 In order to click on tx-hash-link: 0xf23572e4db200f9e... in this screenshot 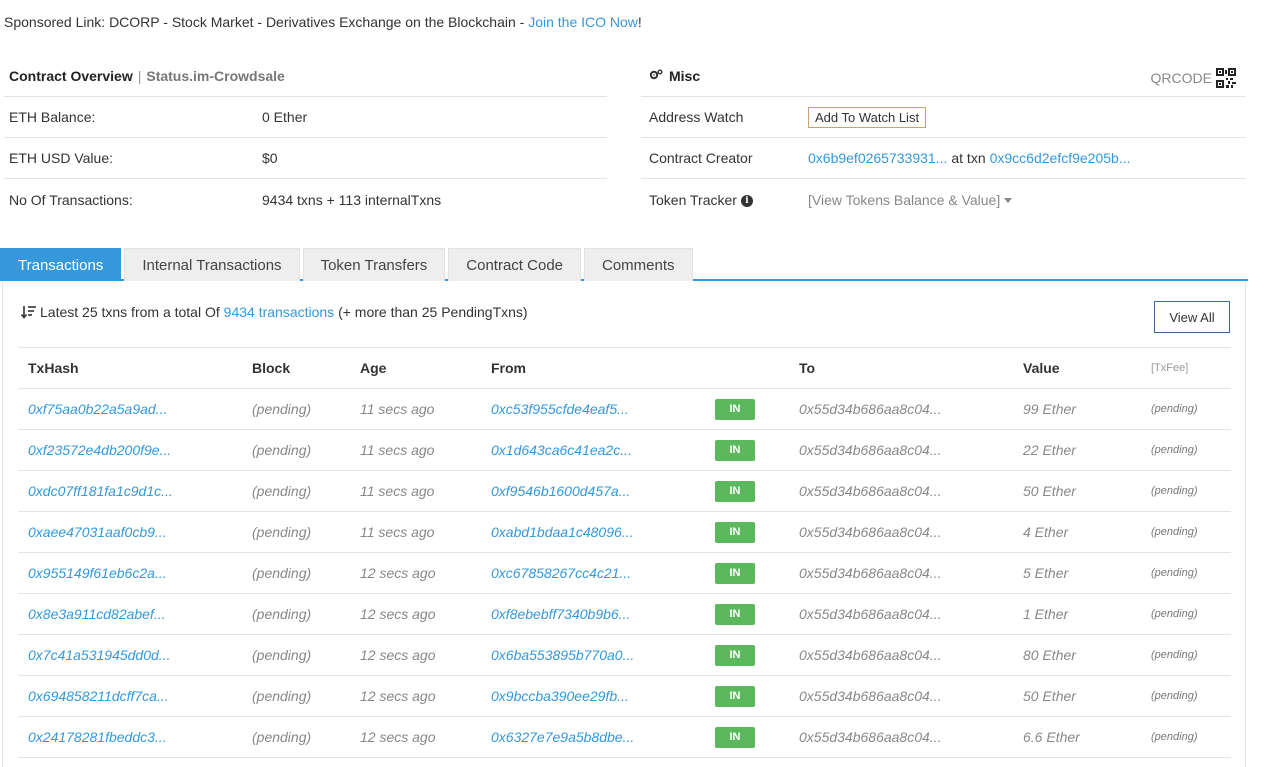, I will do `click(130, 450)`.